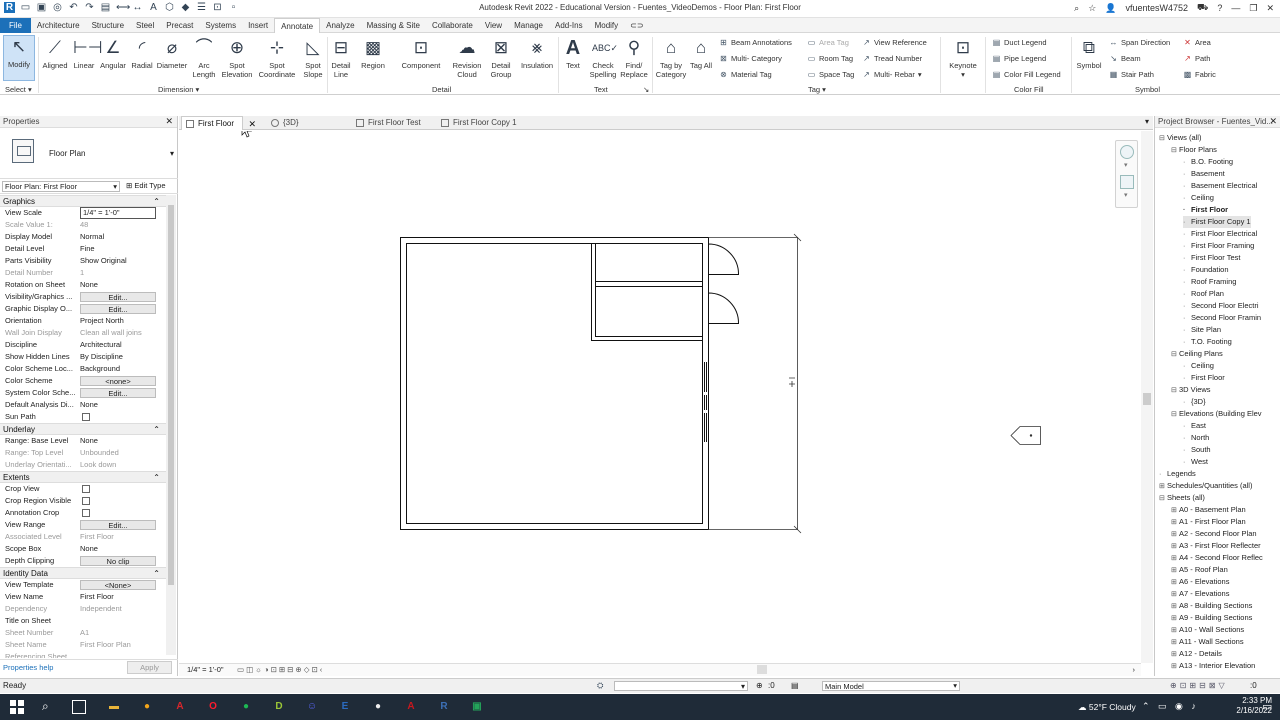 The image size is (1280, 720). What do you see at coordinates (171, 395) in the screenshot?
I see `scroll-thumb` at bounding box center [171, 395].